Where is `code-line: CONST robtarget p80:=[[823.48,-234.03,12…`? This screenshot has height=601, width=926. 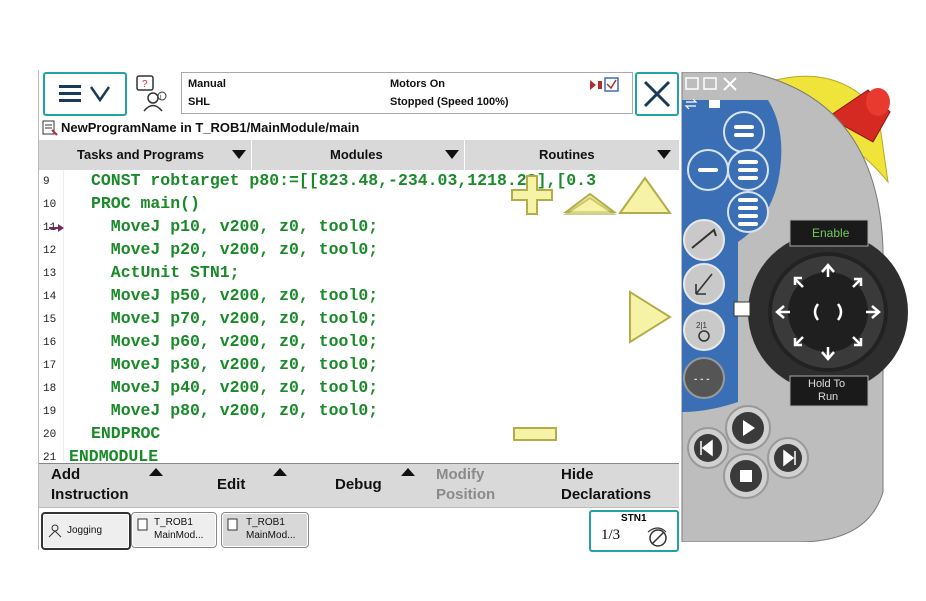
code-line: CONST robtarget p80:=[[823.48,-234.03,12… is located at coordinates (343, 180).